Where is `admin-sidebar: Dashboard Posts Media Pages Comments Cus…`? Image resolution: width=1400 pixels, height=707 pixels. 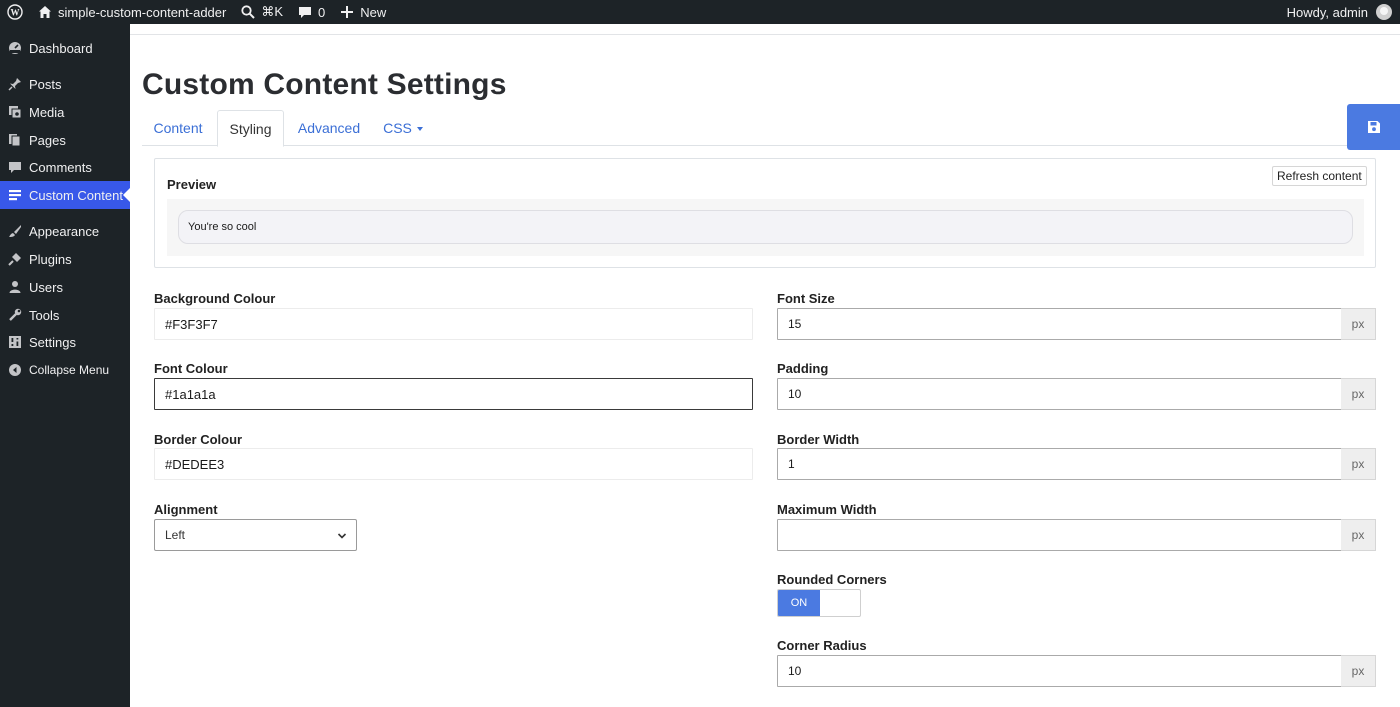
admin-sidebar: Dashboard Posts Media Pages Comments Cus… is located at coordinates (65, 365).